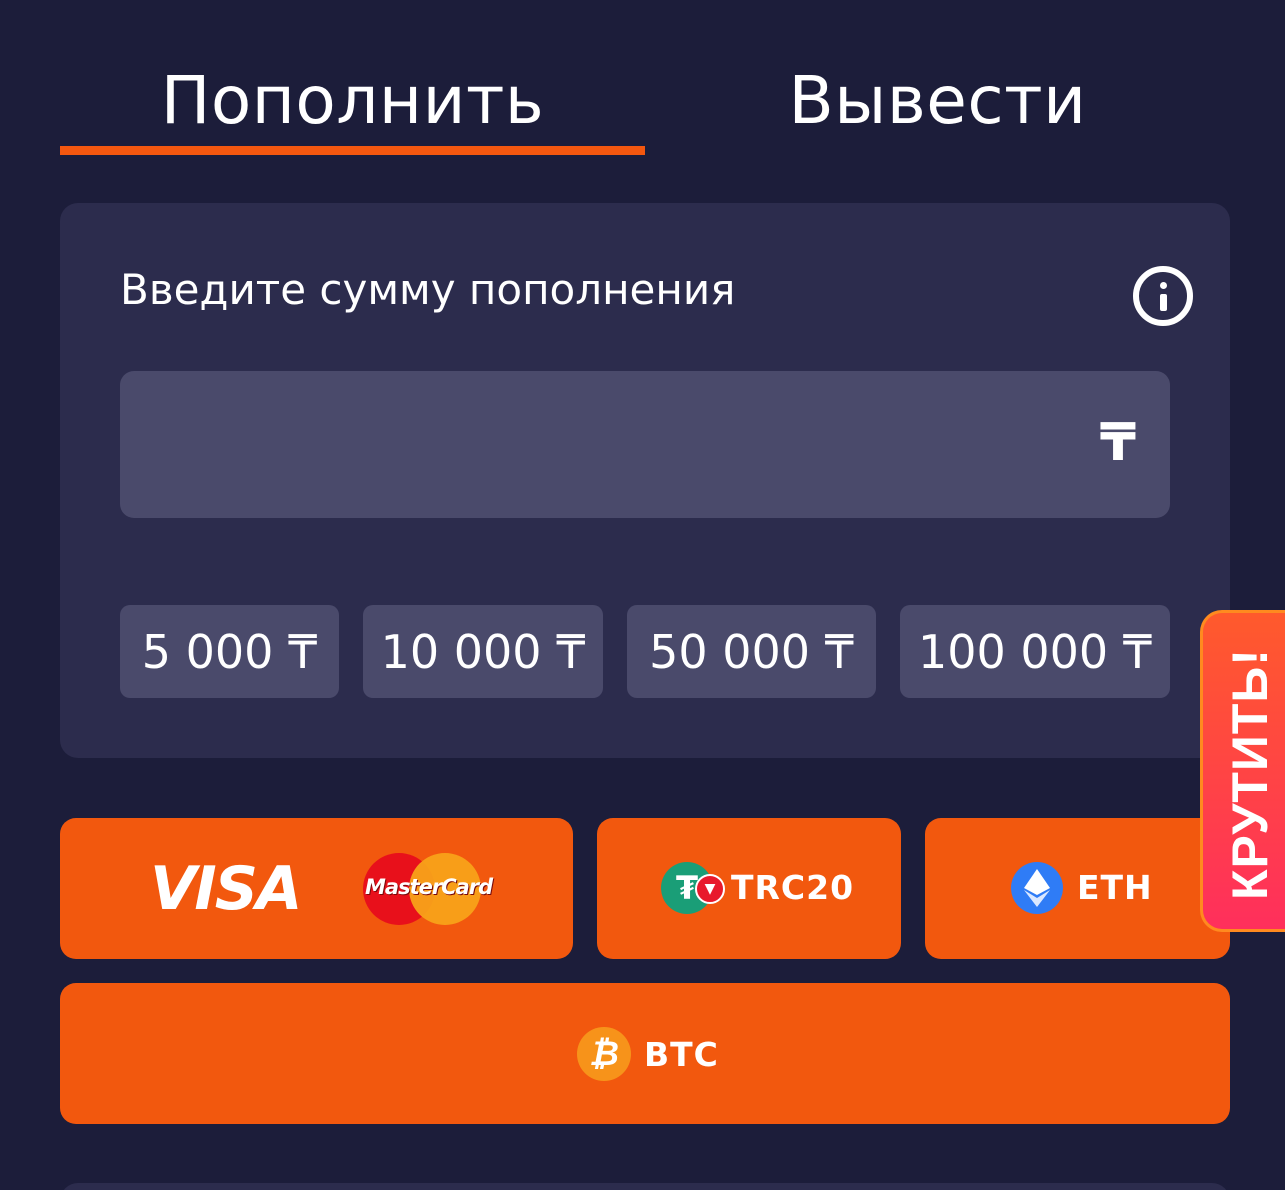  What do you see at coordinates (693, 888) in the screenshot?
I see `tether-tron-icon: ₮ ▼` at bounding box center [693, 888].